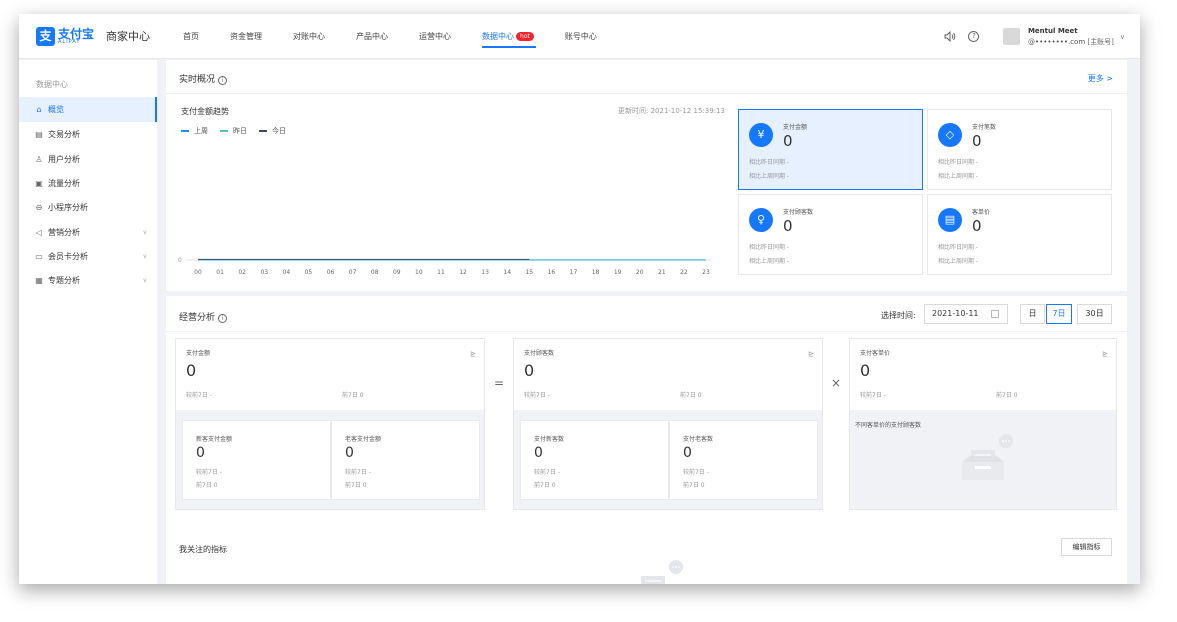  What do you see at coordinates (363, 439) in the screenshot?
I see `sub-metric-label: 老客支付金额` at bounding box center [363, 439].